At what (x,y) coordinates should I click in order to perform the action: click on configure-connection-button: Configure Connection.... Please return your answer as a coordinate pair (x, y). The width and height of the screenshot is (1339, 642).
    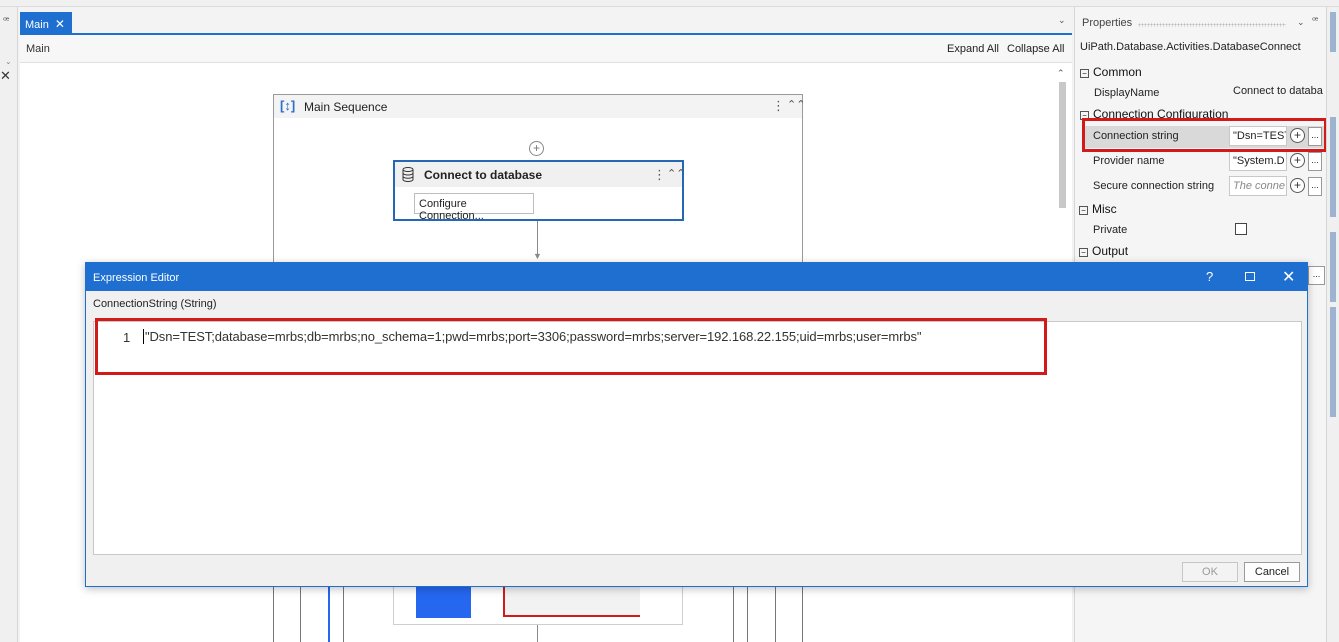
    Looking at the image, I should click on (474, 207).